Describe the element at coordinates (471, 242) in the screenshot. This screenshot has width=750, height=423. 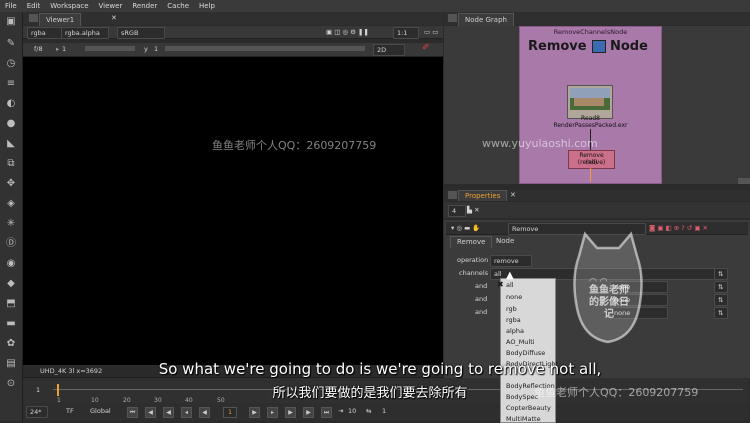
I see `tab-remove: Remove` at that location.